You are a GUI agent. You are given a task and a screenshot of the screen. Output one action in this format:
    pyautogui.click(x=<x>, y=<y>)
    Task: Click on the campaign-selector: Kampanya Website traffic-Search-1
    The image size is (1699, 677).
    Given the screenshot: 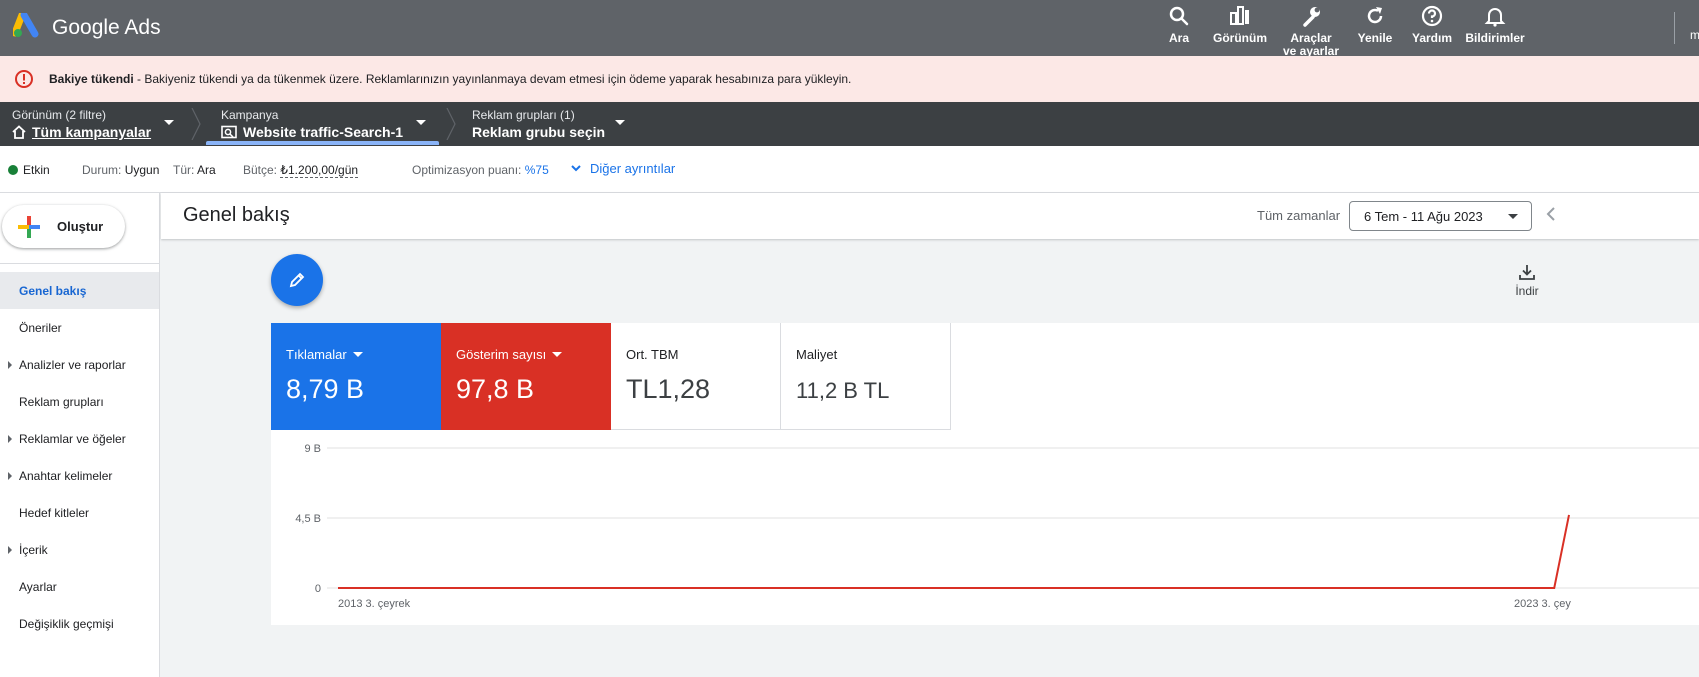 What is the action you would take?
    pyautogui.click(x=312, y=124)
    